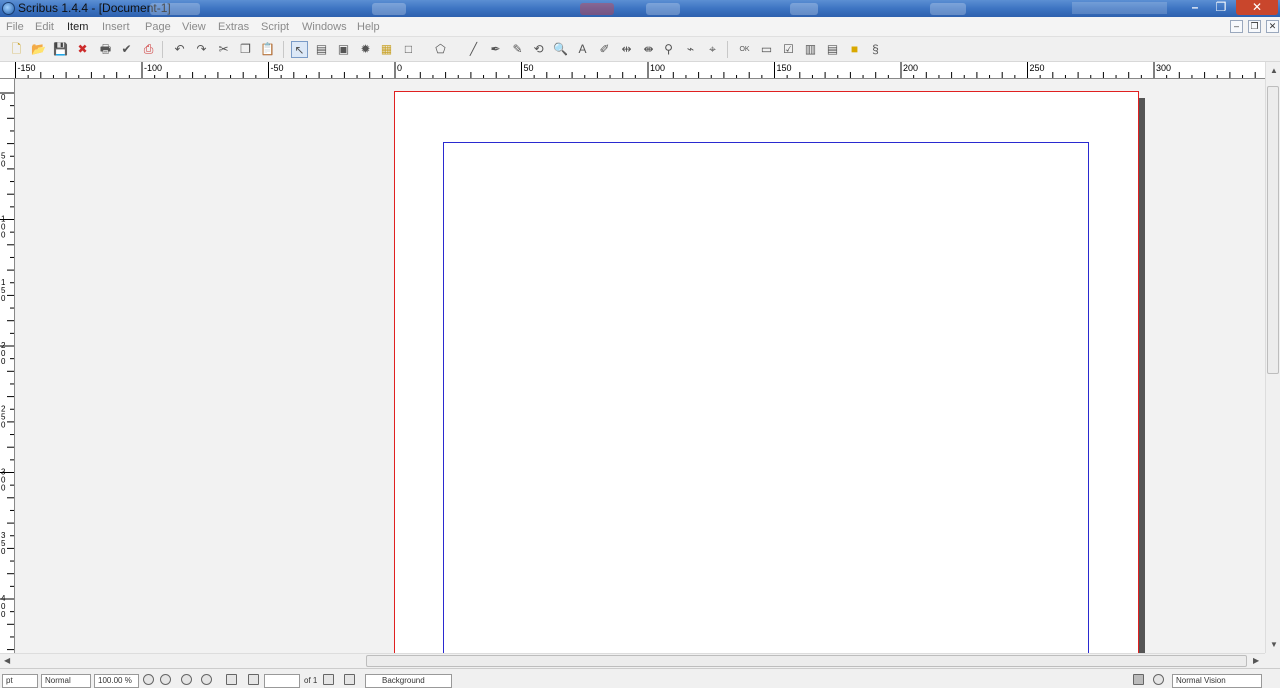 The image size is (1280, 688). Describe the element at coordinates (3, 159) in the screenshot. I see `ruler-label: 50` at that location.